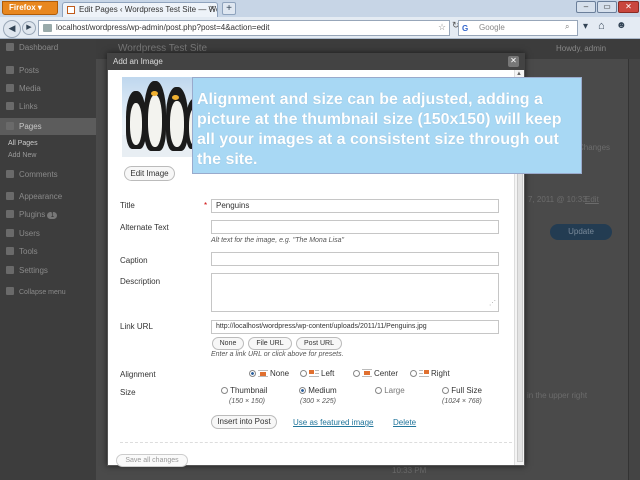 This screenshot has width=640, height=480. Describe the element at coordinates (375, 373) in the screenshot. I see `align-center-option: Center` at that location.